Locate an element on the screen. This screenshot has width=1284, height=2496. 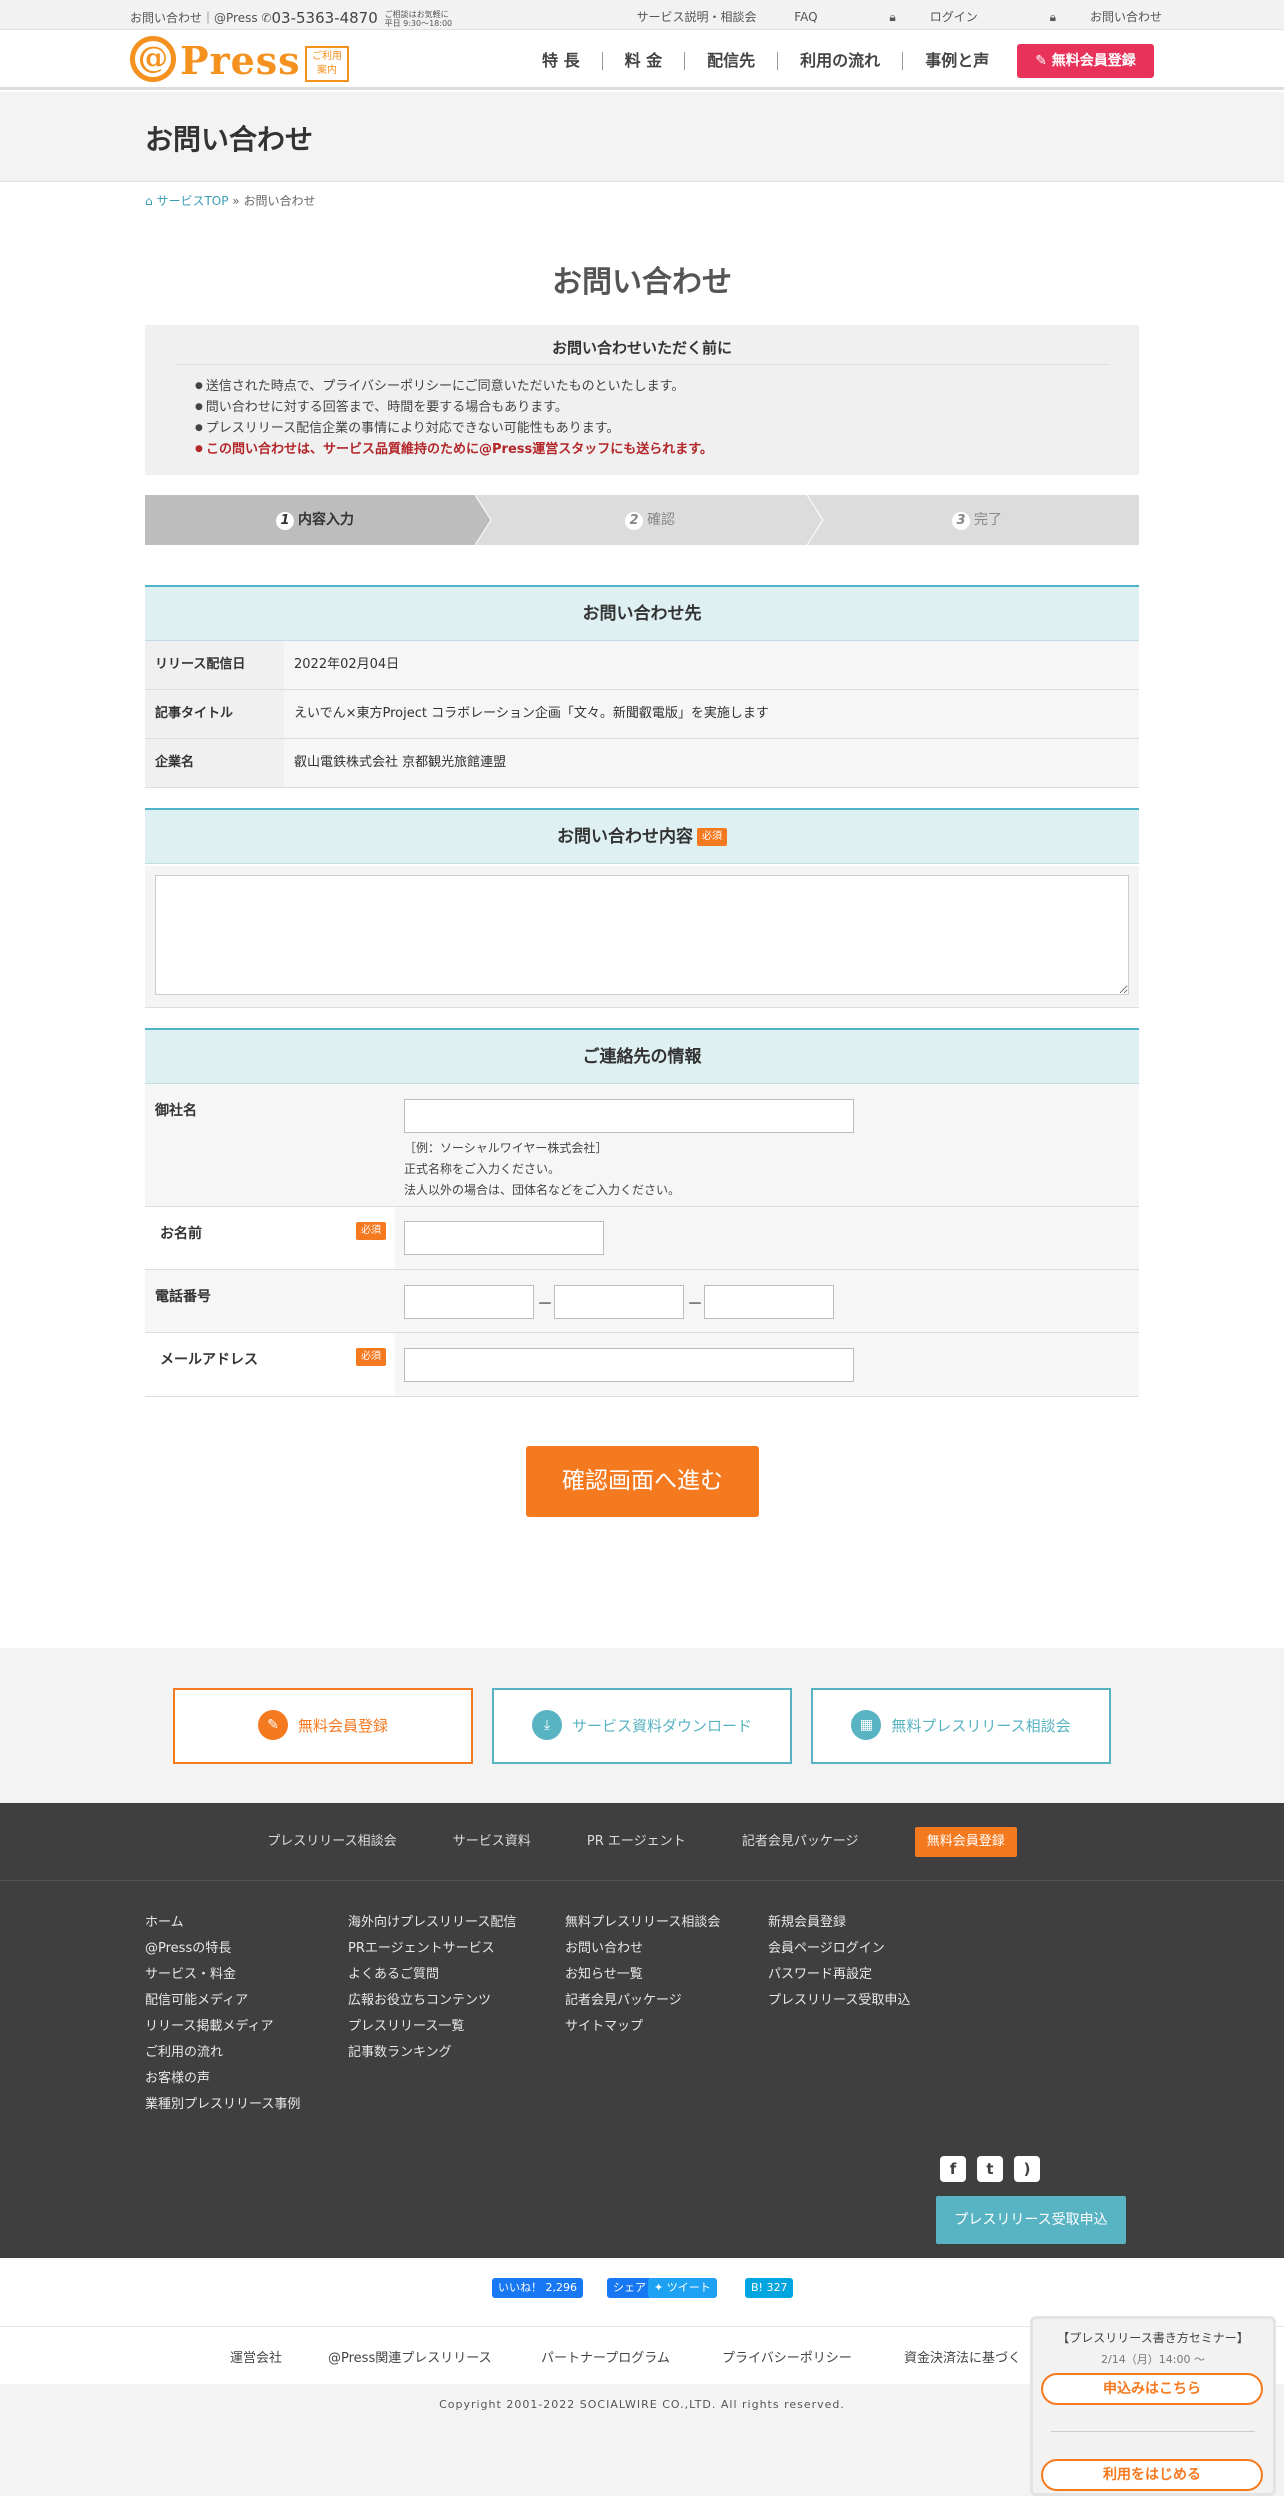
header-signup-button: ✎ 無料会員登録 is located at coordinates (1085, 61).